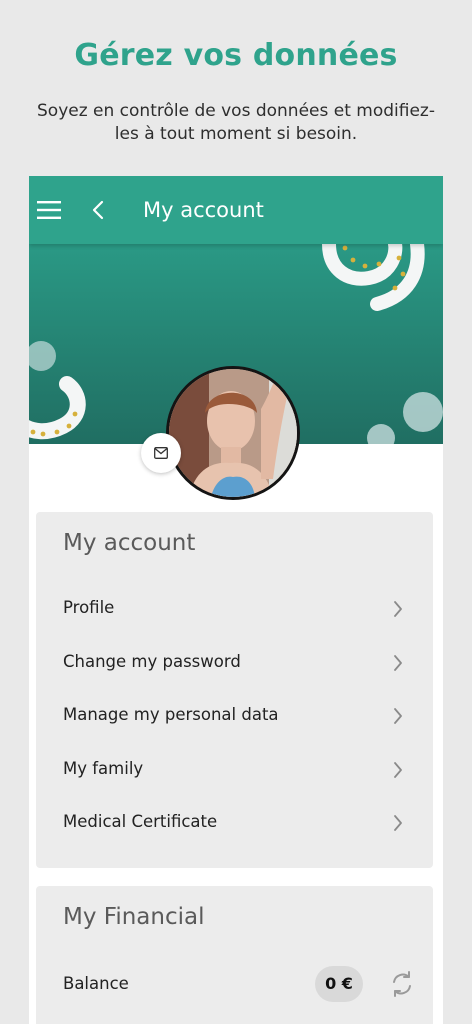 The width and height of the screenshot is (472, 1024). Describe the element at coordinates (234, 609) in the screenshot. I see `list-item-profile: Profile` at that location.